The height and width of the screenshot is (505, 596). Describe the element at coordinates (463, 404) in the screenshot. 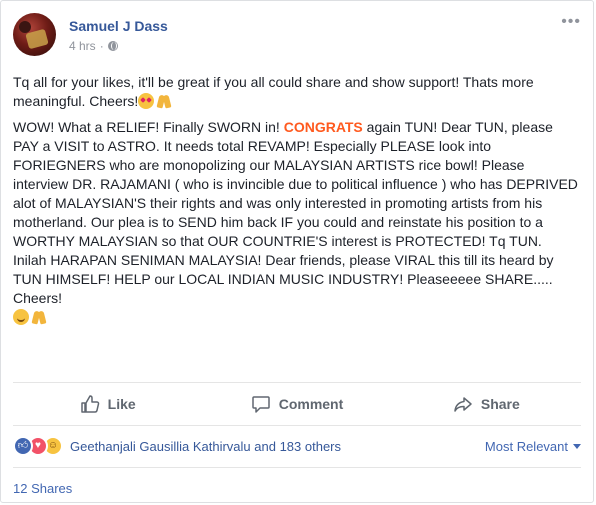

I see `share-arrow-icon` at that location.